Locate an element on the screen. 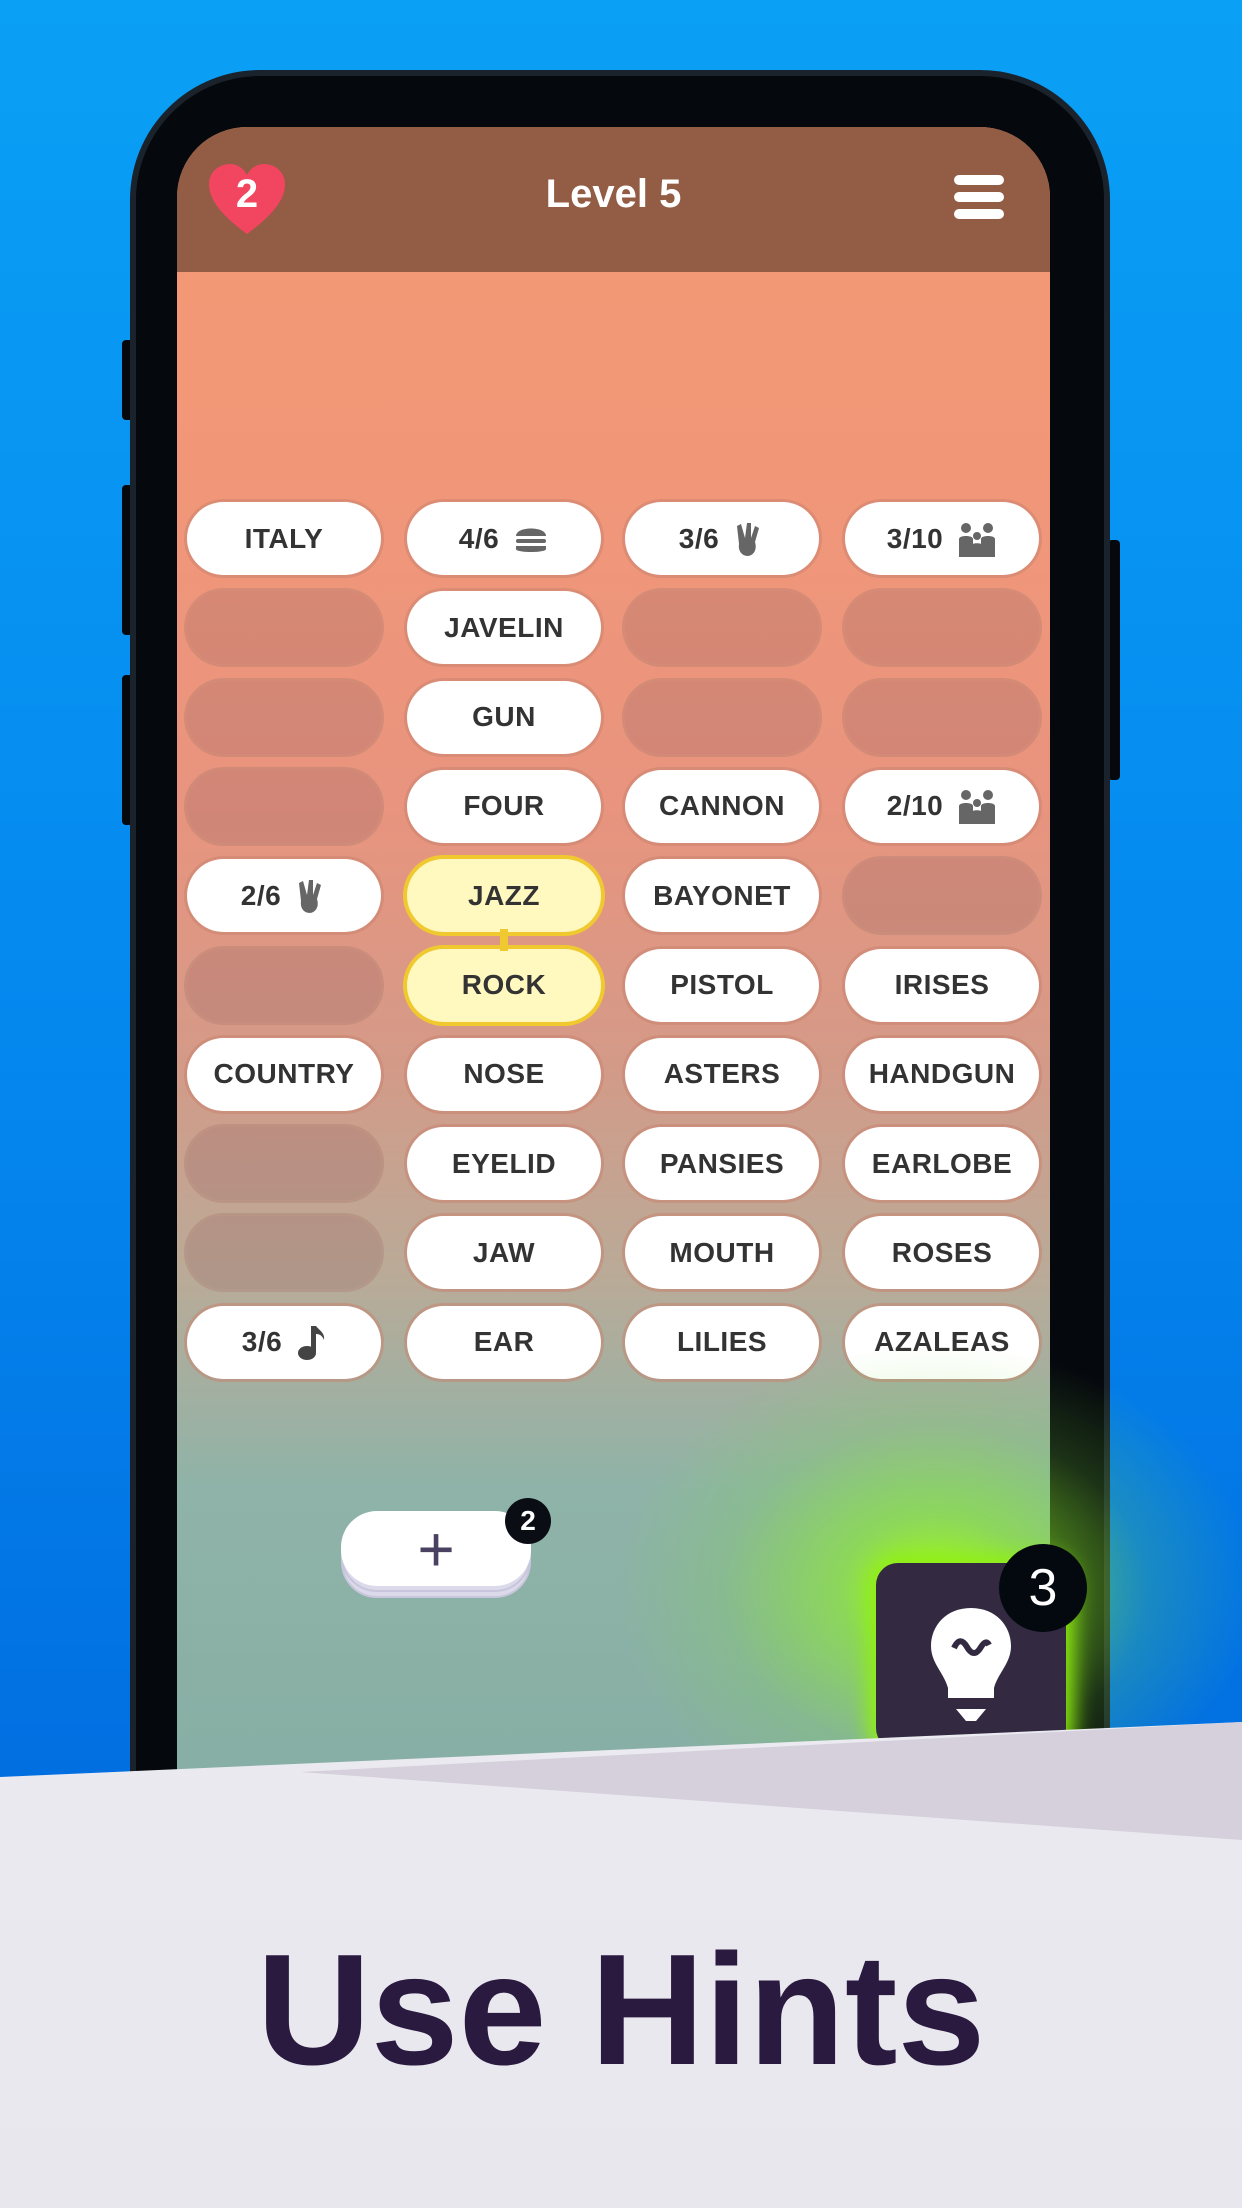 The height and width of the screenshot is (2208, 1242). level-title: Level 5 is located at coordinates (613, 194).